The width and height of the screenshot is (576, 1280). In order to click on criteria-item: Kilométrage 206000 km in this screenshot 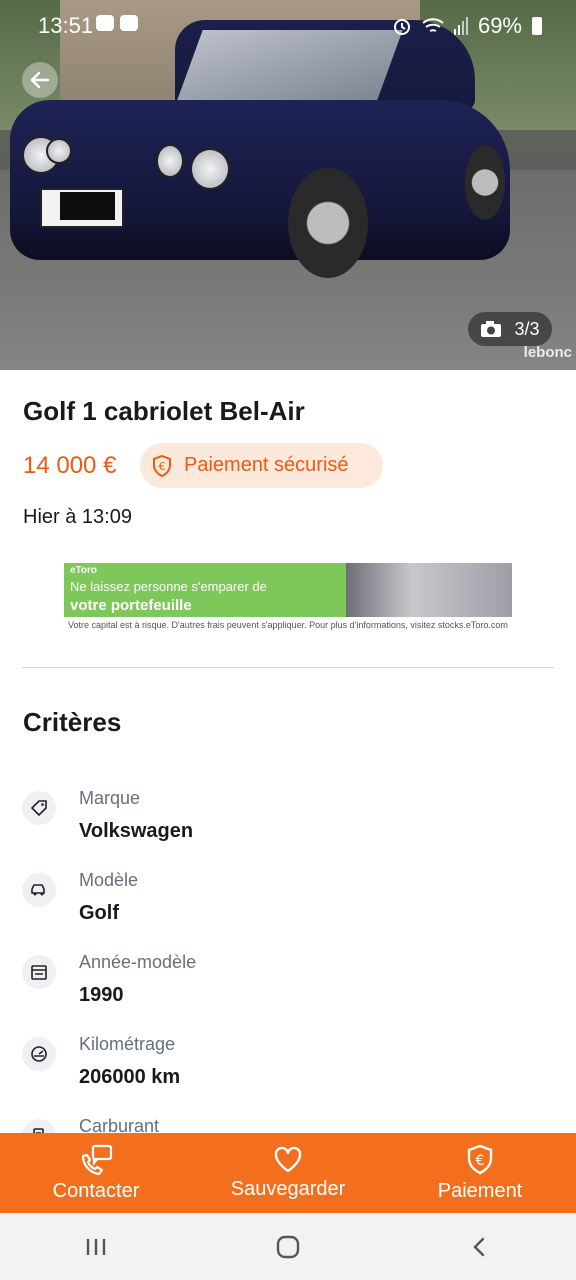, I will do `click(292, 1069)`.